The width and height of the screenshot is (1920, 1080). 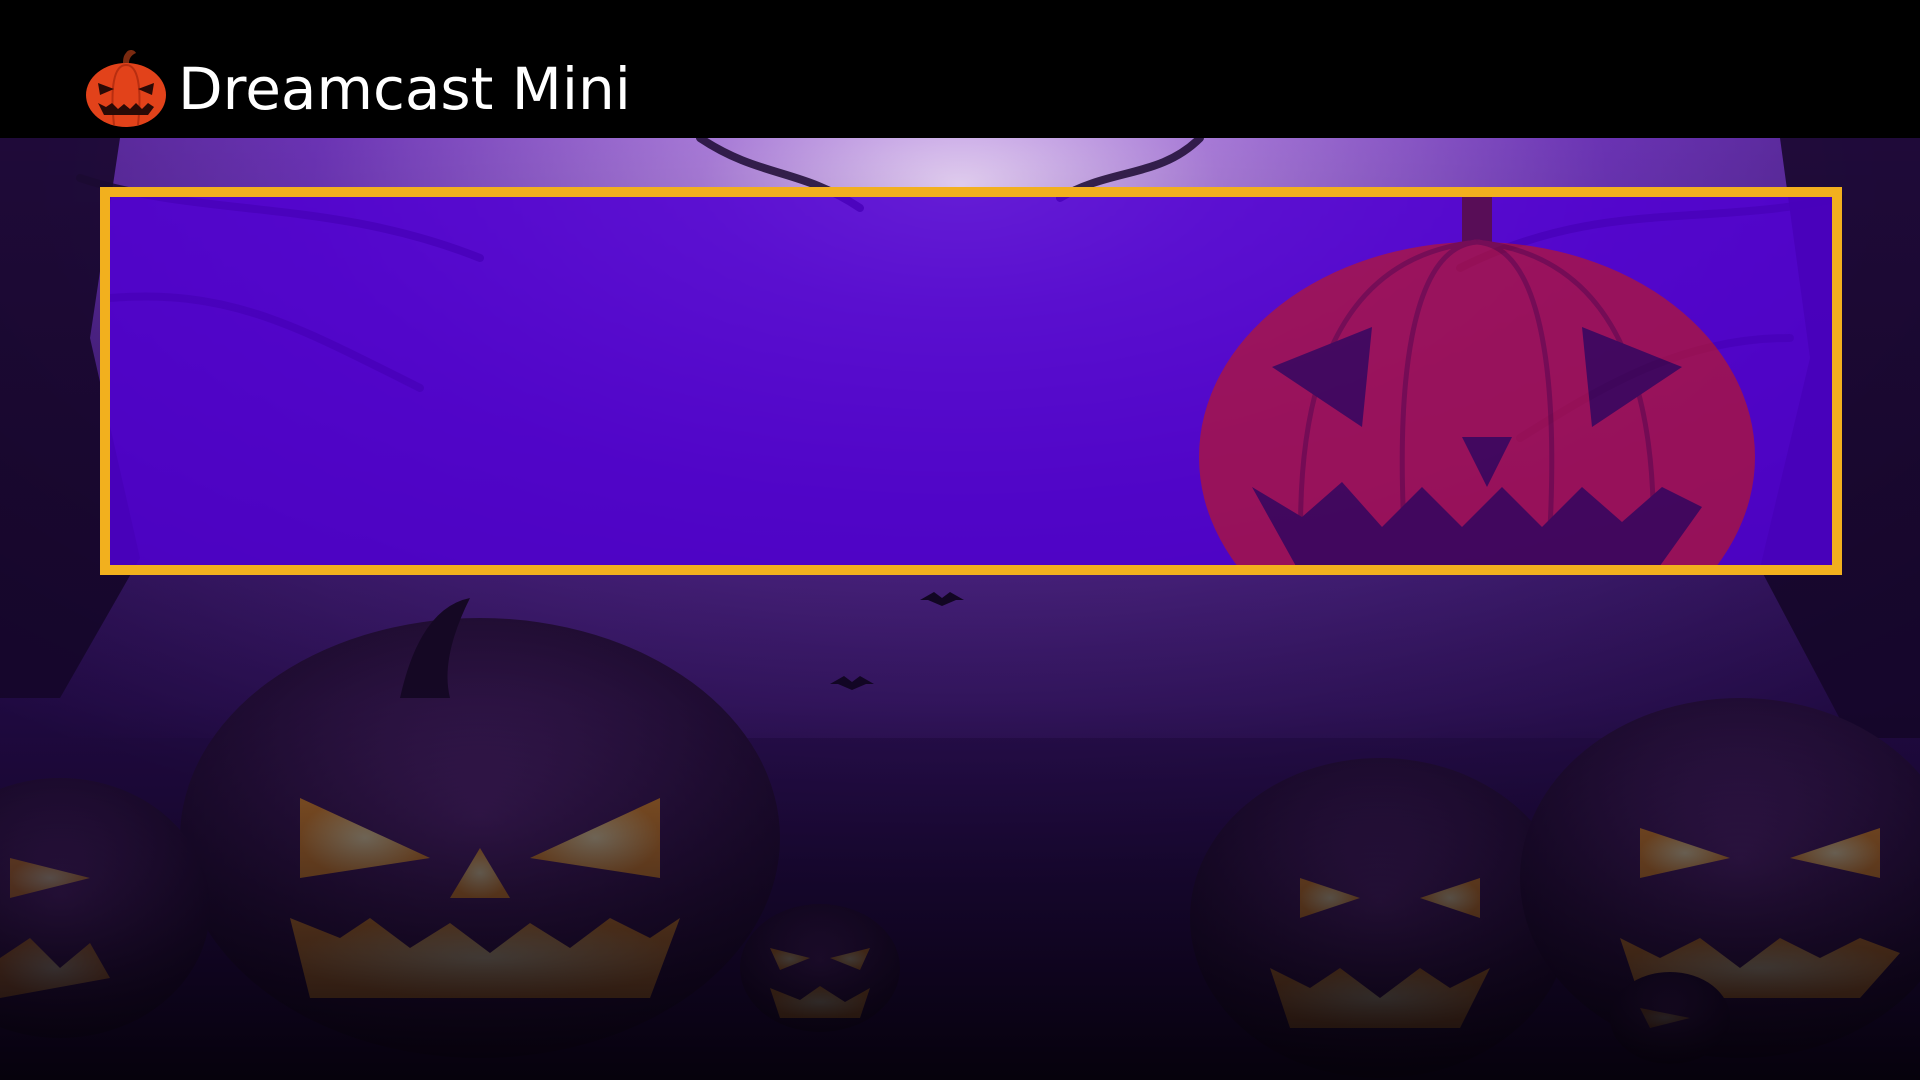 What do you see at coordinates (960, 69) in the screenshot?
I see `top-bar: Dreamcast Mini` at bounding box center [960, 69].